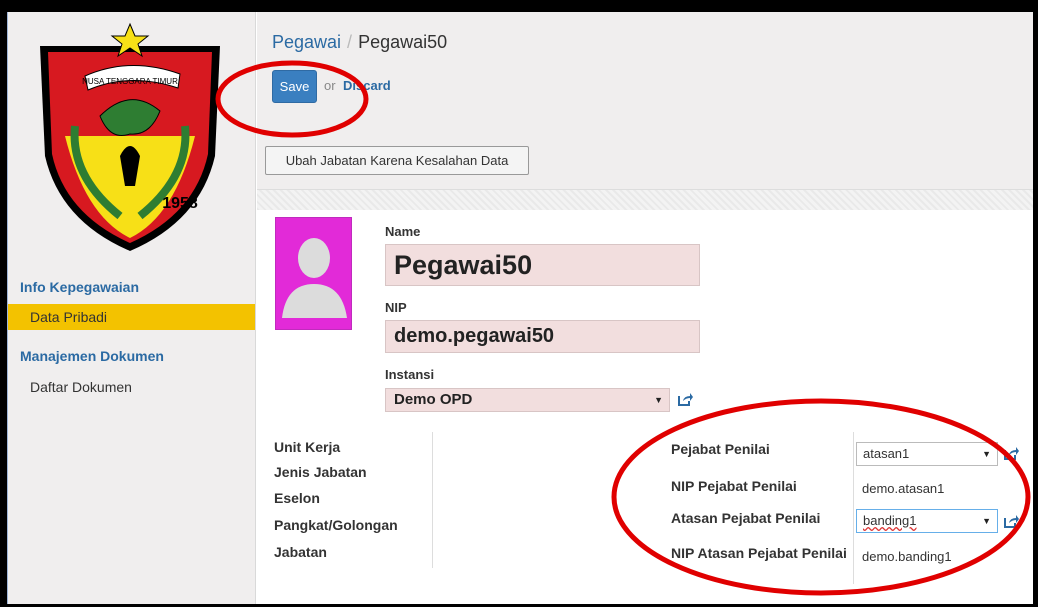 This screenshot has width=1038, height=607. What do you see at coordinates (720, 449) in the screenshot?
I see `pejabat-penilai-label: Pejabat Penilai` at bounding box center [720, 449].